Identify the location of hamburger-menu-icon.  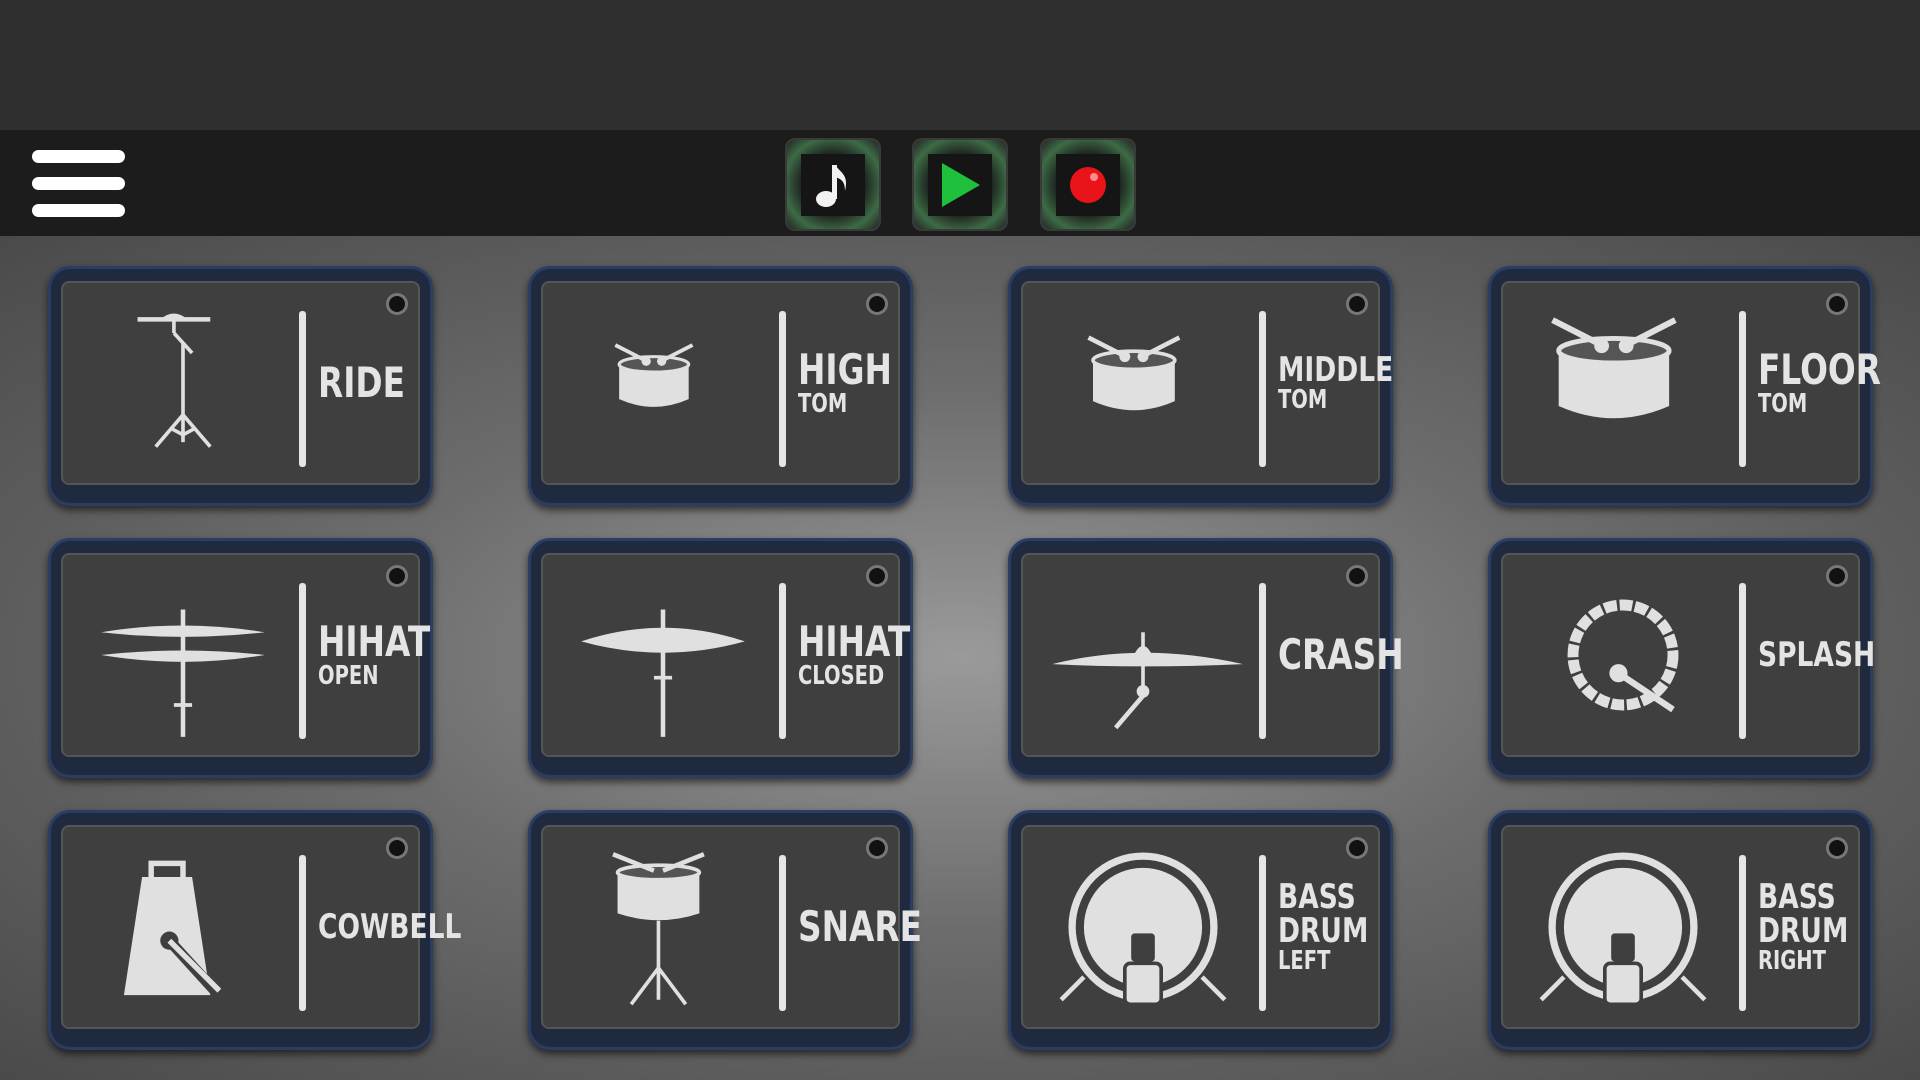
(78, 183).